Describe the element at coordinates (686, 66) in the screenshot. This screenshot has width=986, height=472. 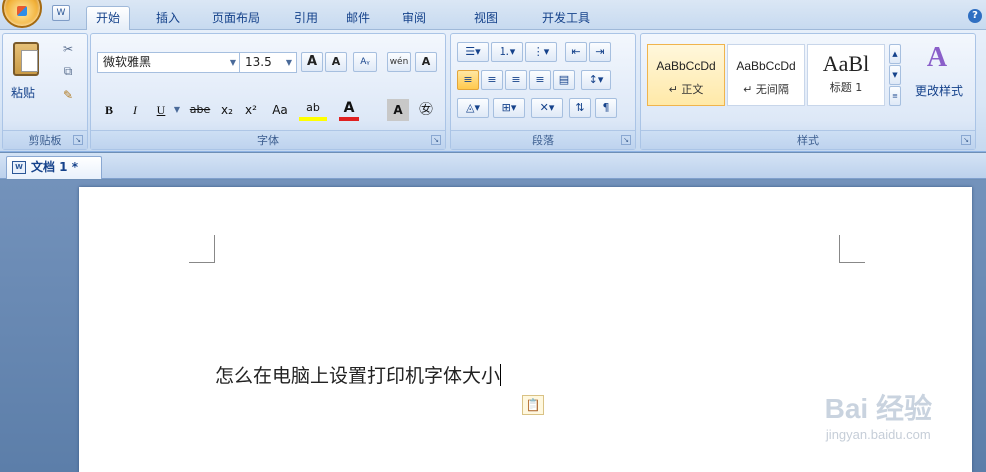
I see `style-normal-sample: AaBbCcDd` at that location.